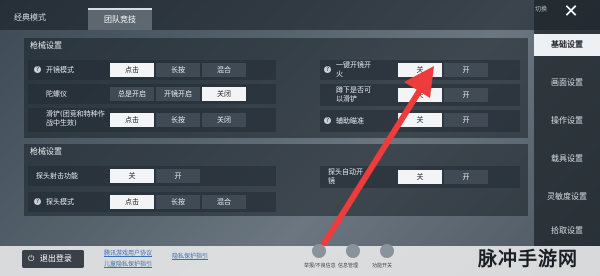 The width and height of the screenshot is (600, 276). I want to click on logout-label: 退出登录, so click(55, 258).